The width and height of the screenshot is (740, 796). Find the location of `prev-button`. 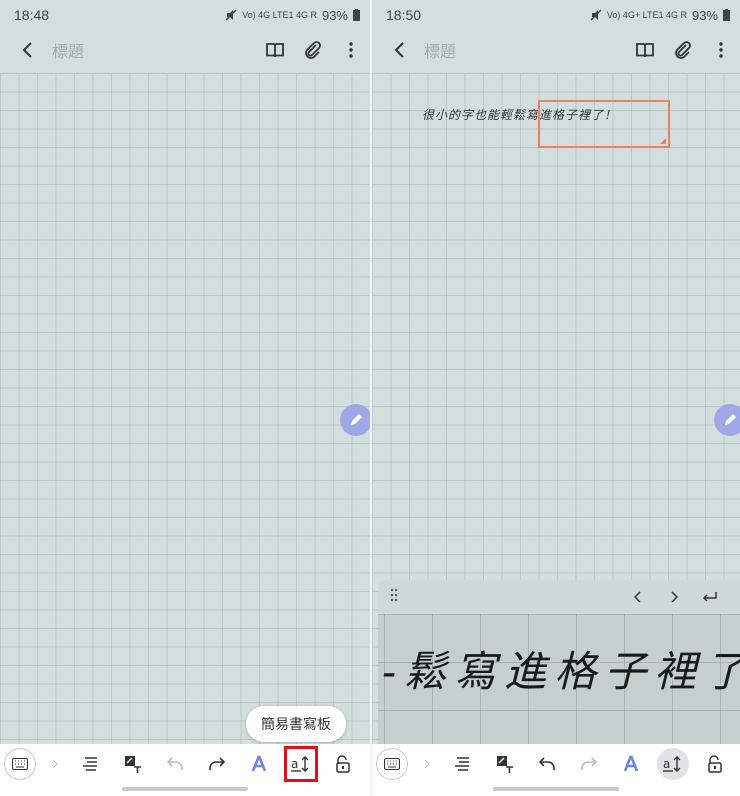

prev-button is located at coordinates (638, 597).